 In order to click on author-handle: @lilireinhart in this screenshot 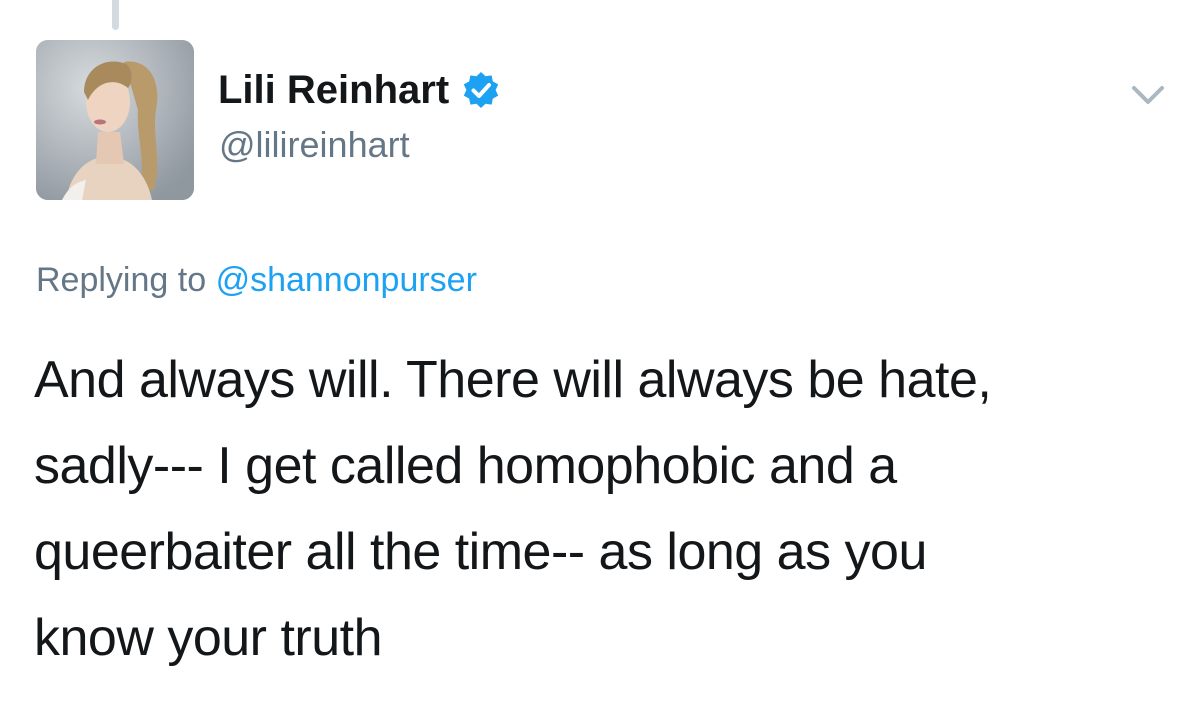, I will do `click(314, 145)`.